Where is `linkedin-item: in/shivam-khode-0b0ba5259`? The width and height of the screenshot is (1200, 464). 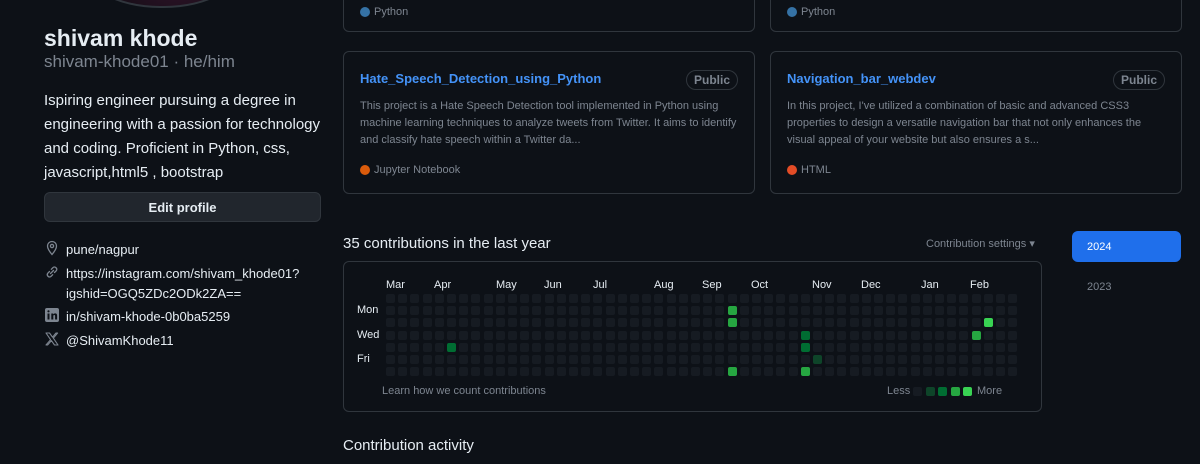 linkedin-item: in/shivam-khode-0b0ba5259 is located at coordinates (137, 317).